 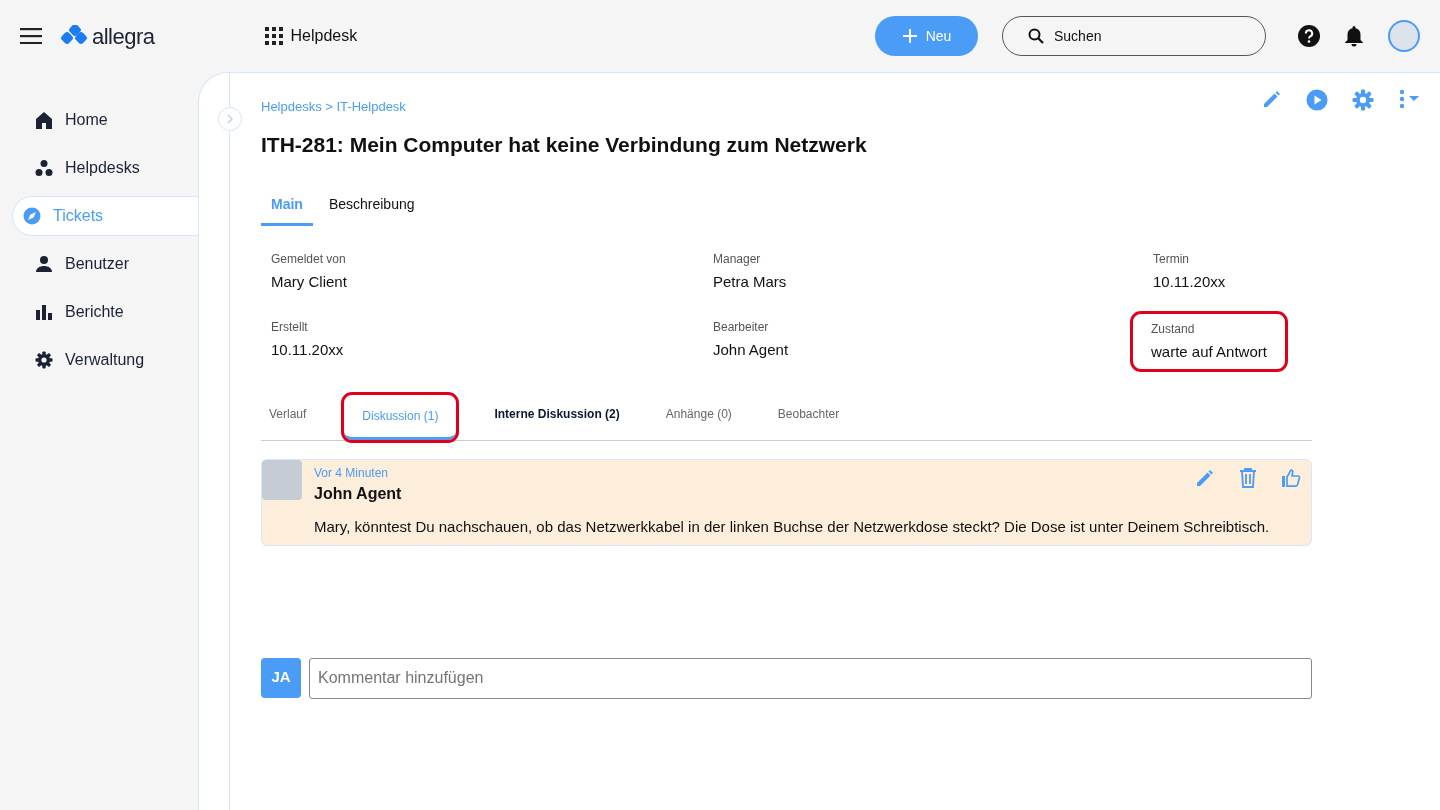 What do you see at coordinates (1134, 36) in the screenshot?
I see `search-field: Suchen` at bounding box center [1134, 36].